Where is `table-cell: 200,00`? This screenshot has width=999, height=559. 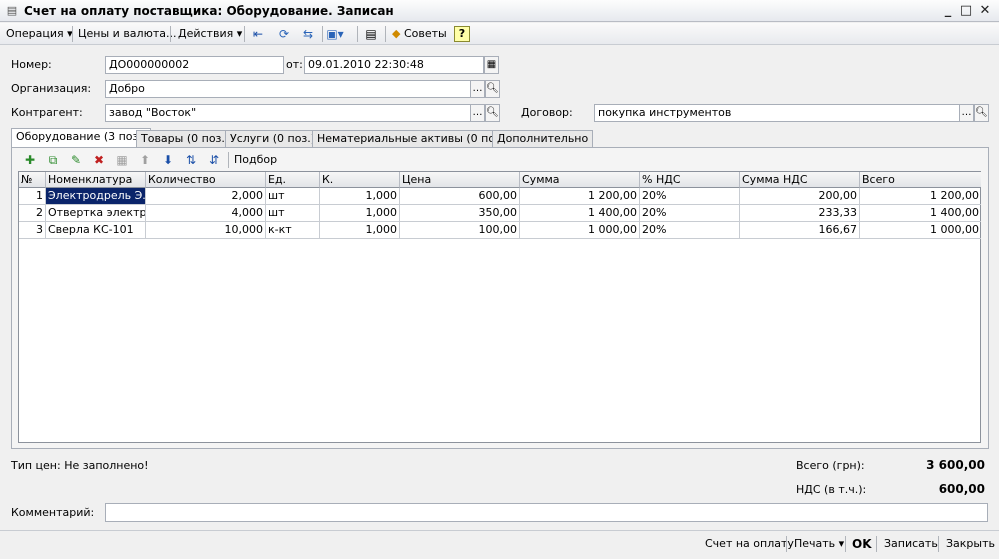 table-cell: 200,00 is located at coordinates (800, 196).